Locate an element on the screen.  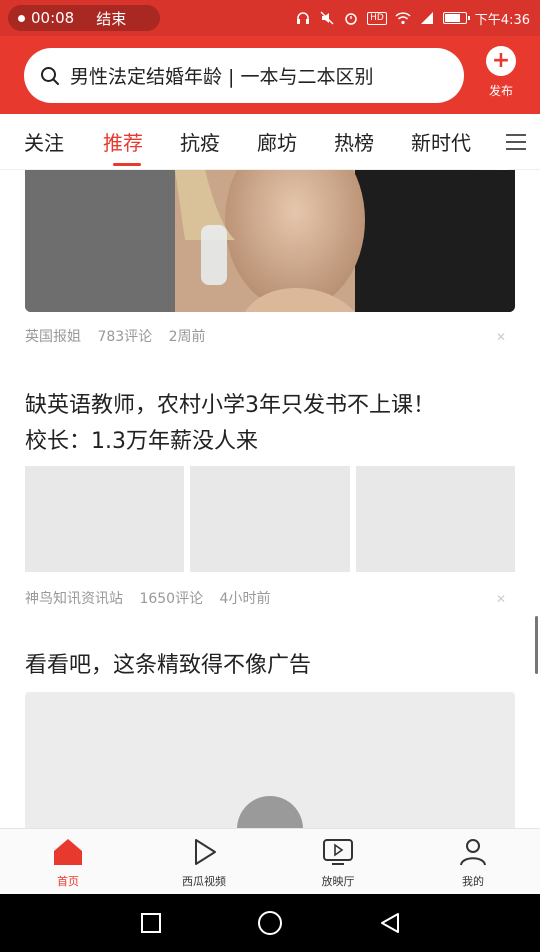
status-clock: 下午4:36 is located at coordinates (502, 20).